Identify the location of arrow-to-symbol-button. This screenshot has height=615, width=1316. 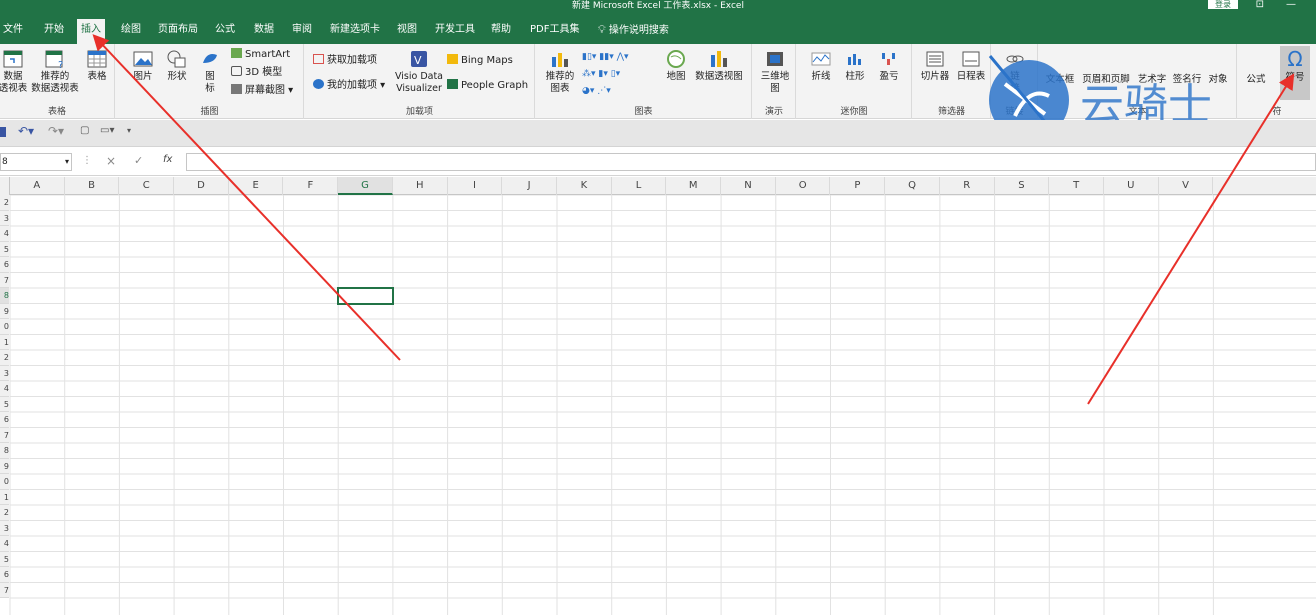
(1191, 239).